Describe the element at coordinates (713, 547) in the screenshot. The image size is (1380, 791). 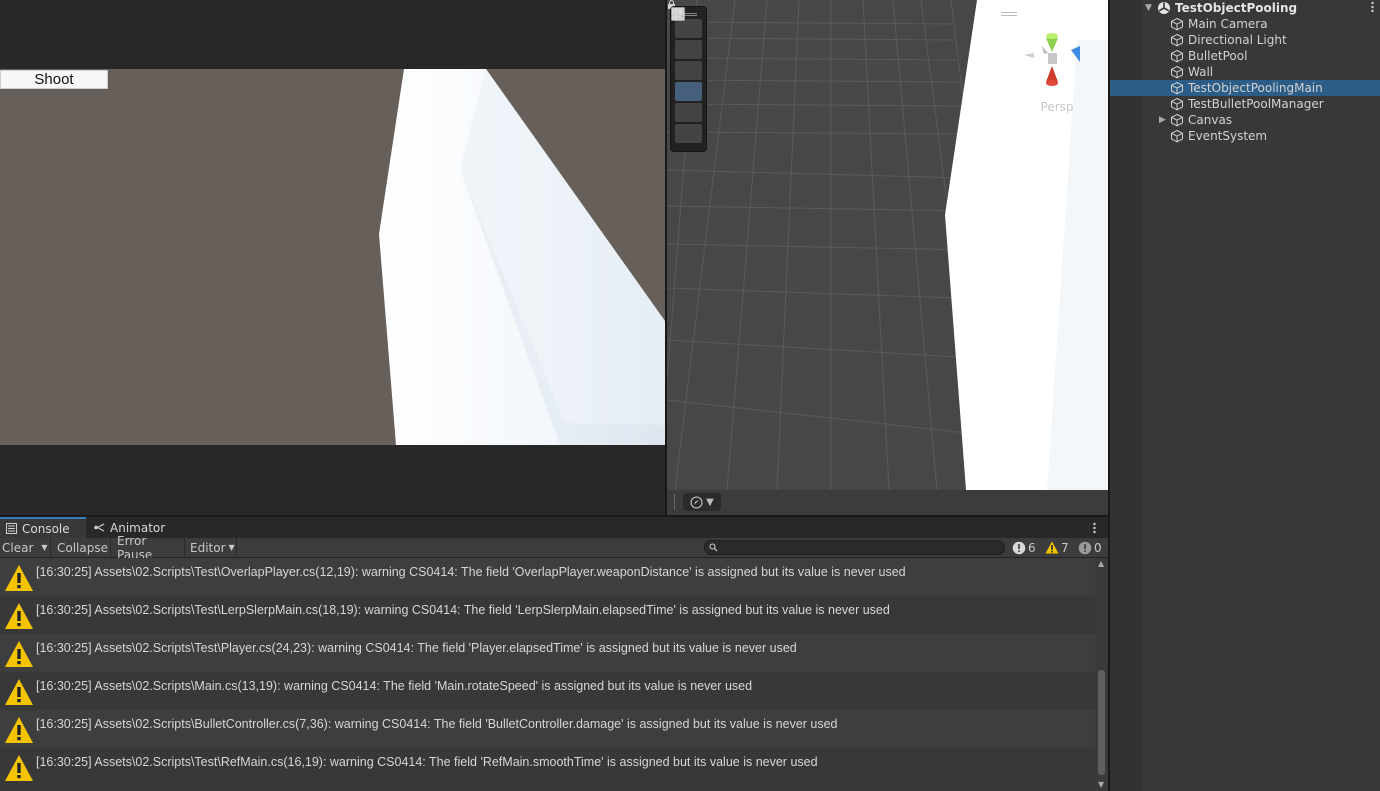
I see `search-icon` at that location.